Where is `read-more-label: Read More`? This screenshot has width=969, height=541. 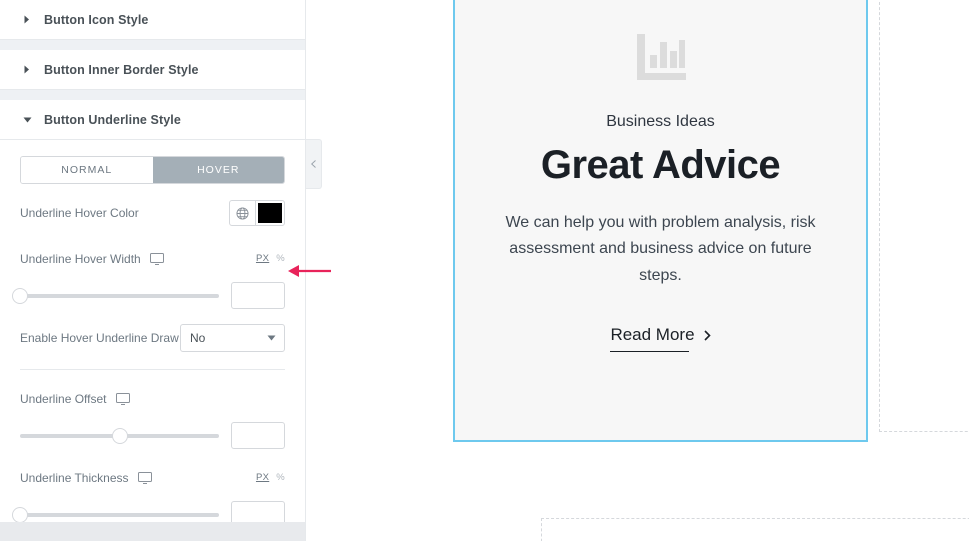
read-more-label: Read More is located at coordinates (652, 335).